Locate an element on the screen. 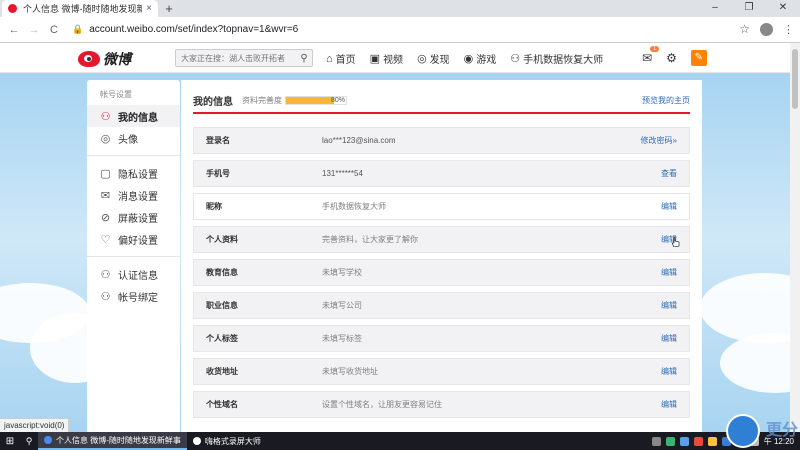 This screenshot has width=800, height=450. sidebar-item-privacy: ▢ 隐私设置 is located at coordinates (133, 173).